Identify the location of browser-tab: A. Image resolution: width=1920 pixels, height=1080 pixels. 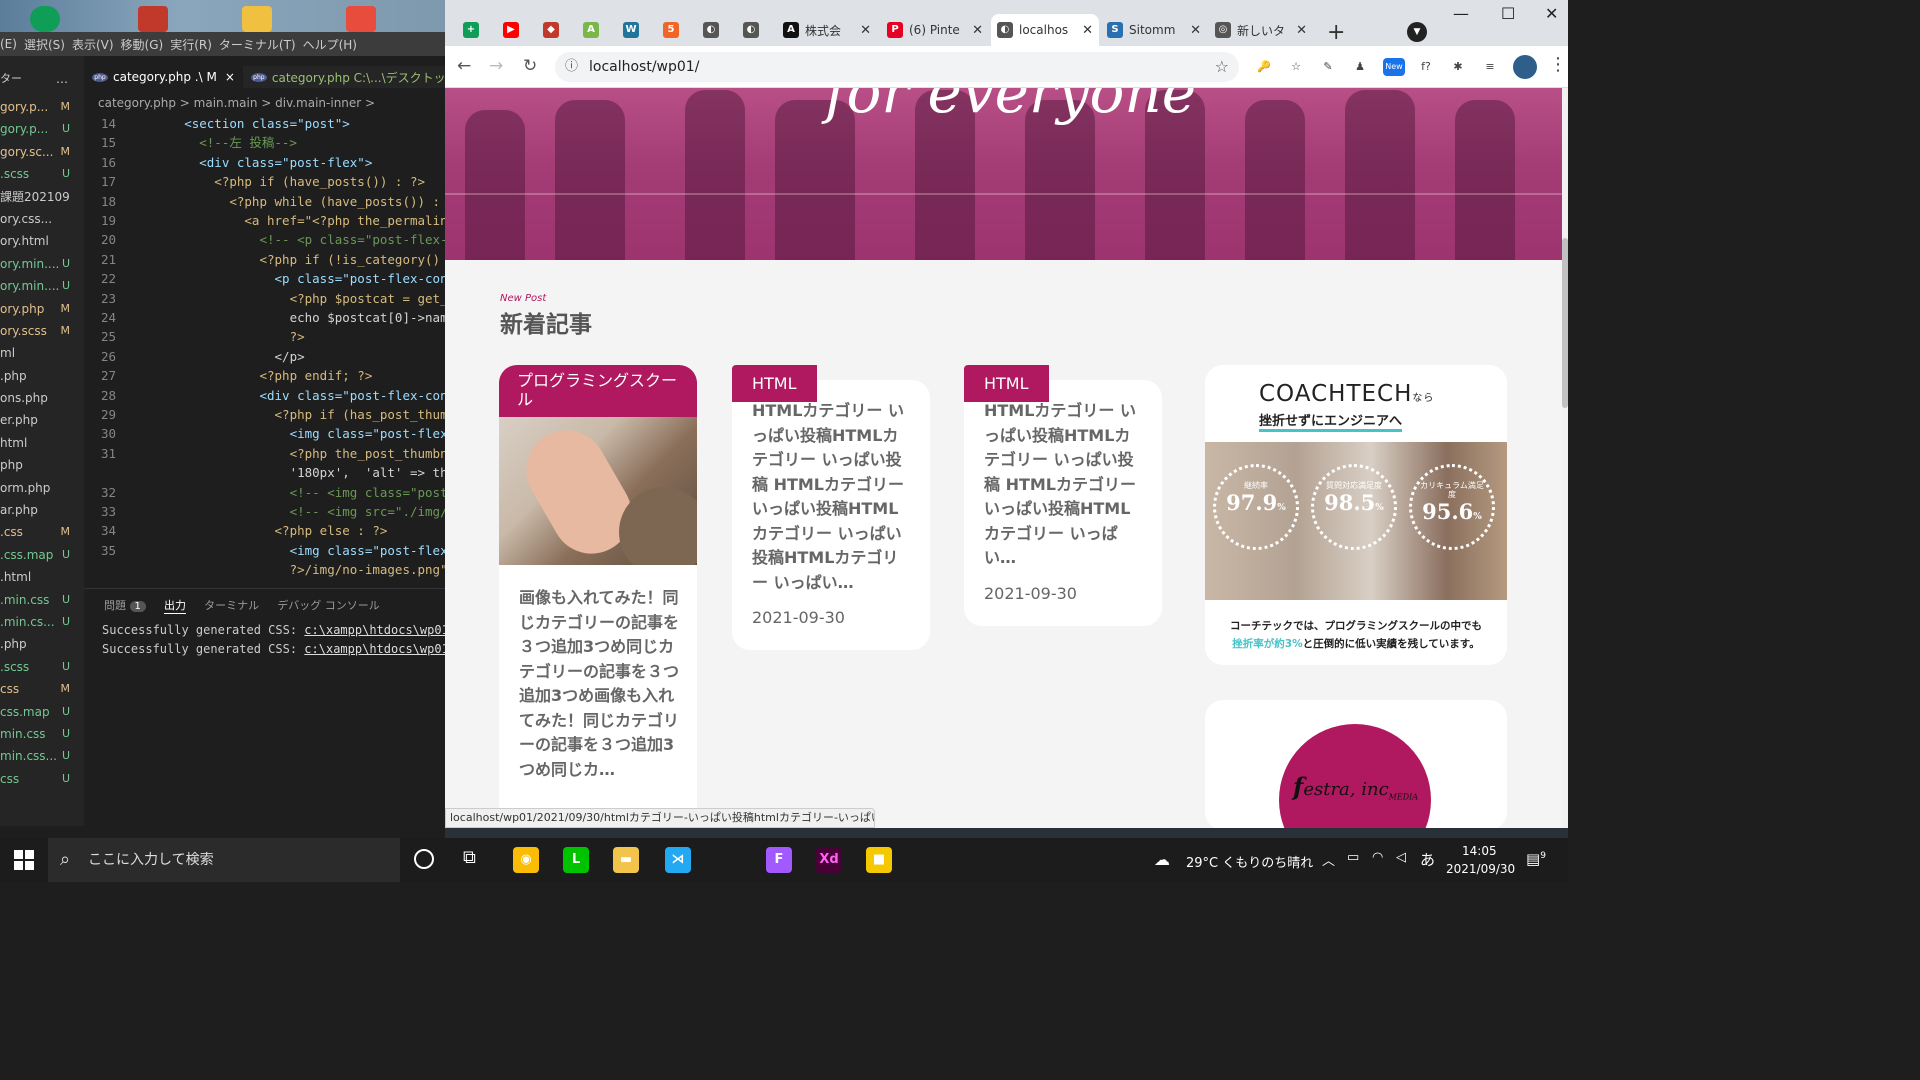
(595, 30).